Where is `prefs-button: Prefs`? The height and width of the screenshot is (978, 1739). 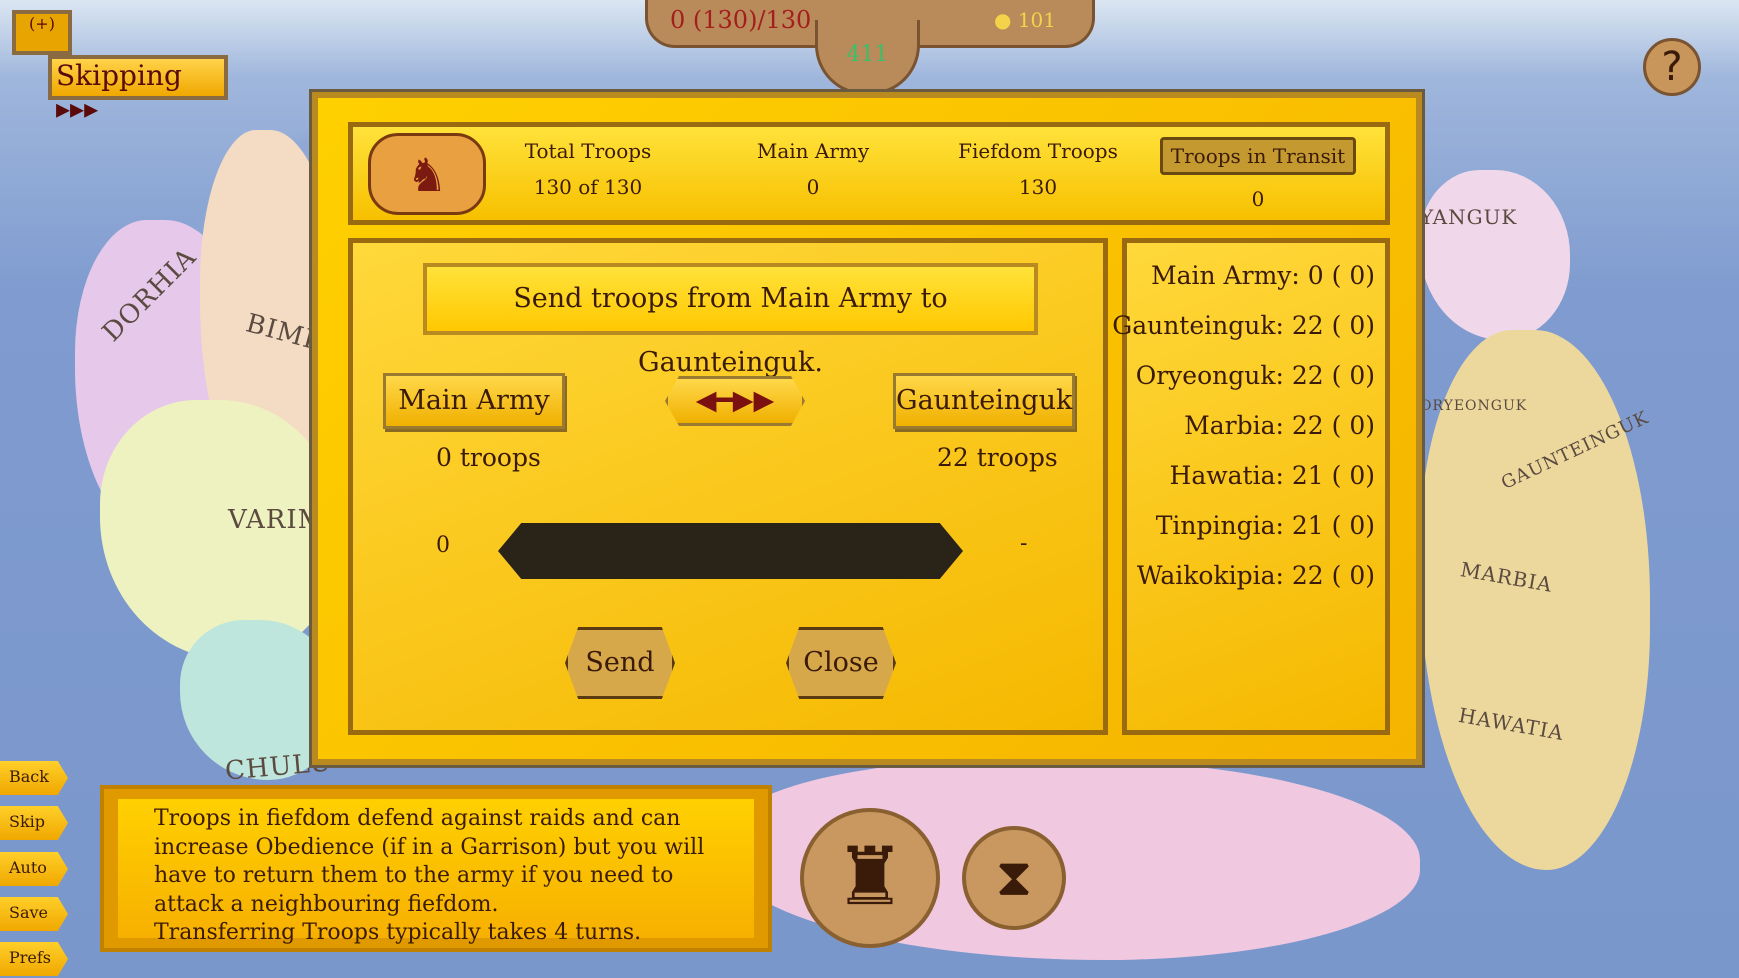 prefs-button: Prefs is located at coordinates (34, 959).